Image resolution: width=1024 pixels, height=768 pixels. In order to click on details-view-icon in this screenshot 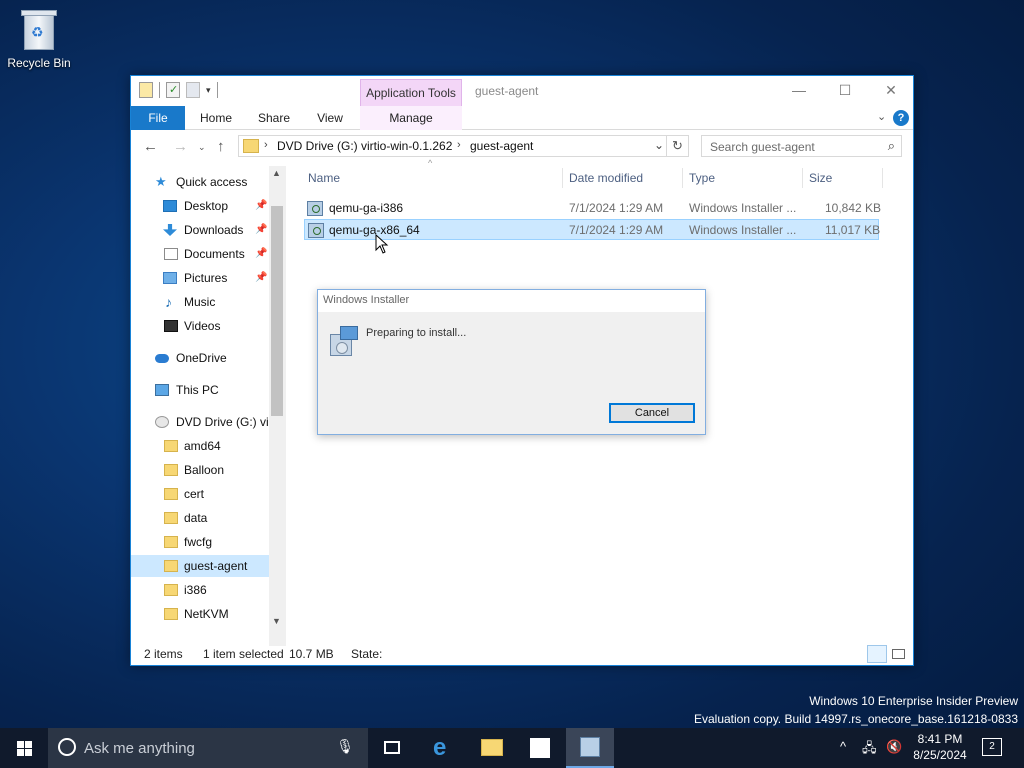, I will do `click(877, 654)`.